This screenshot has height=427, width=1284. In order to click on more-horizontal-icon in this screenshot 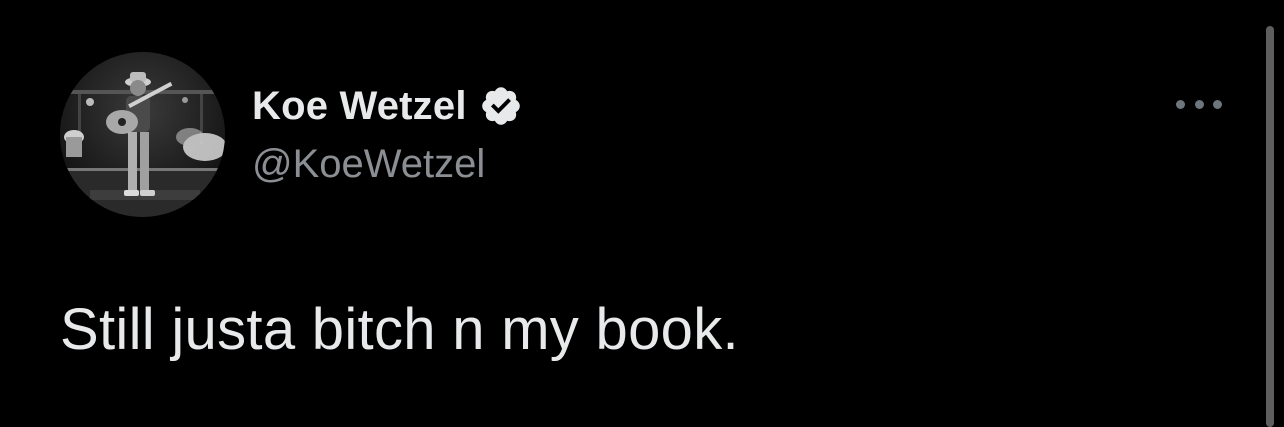, I will do `click(1199, 104)`.